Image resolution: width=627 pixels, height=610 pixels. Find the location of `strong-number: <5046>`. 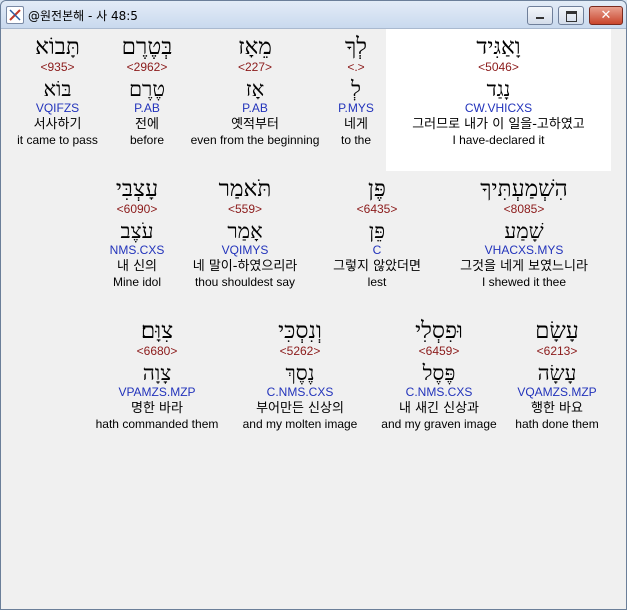

strong-number: <5046> is located at coordinates (498, 67).